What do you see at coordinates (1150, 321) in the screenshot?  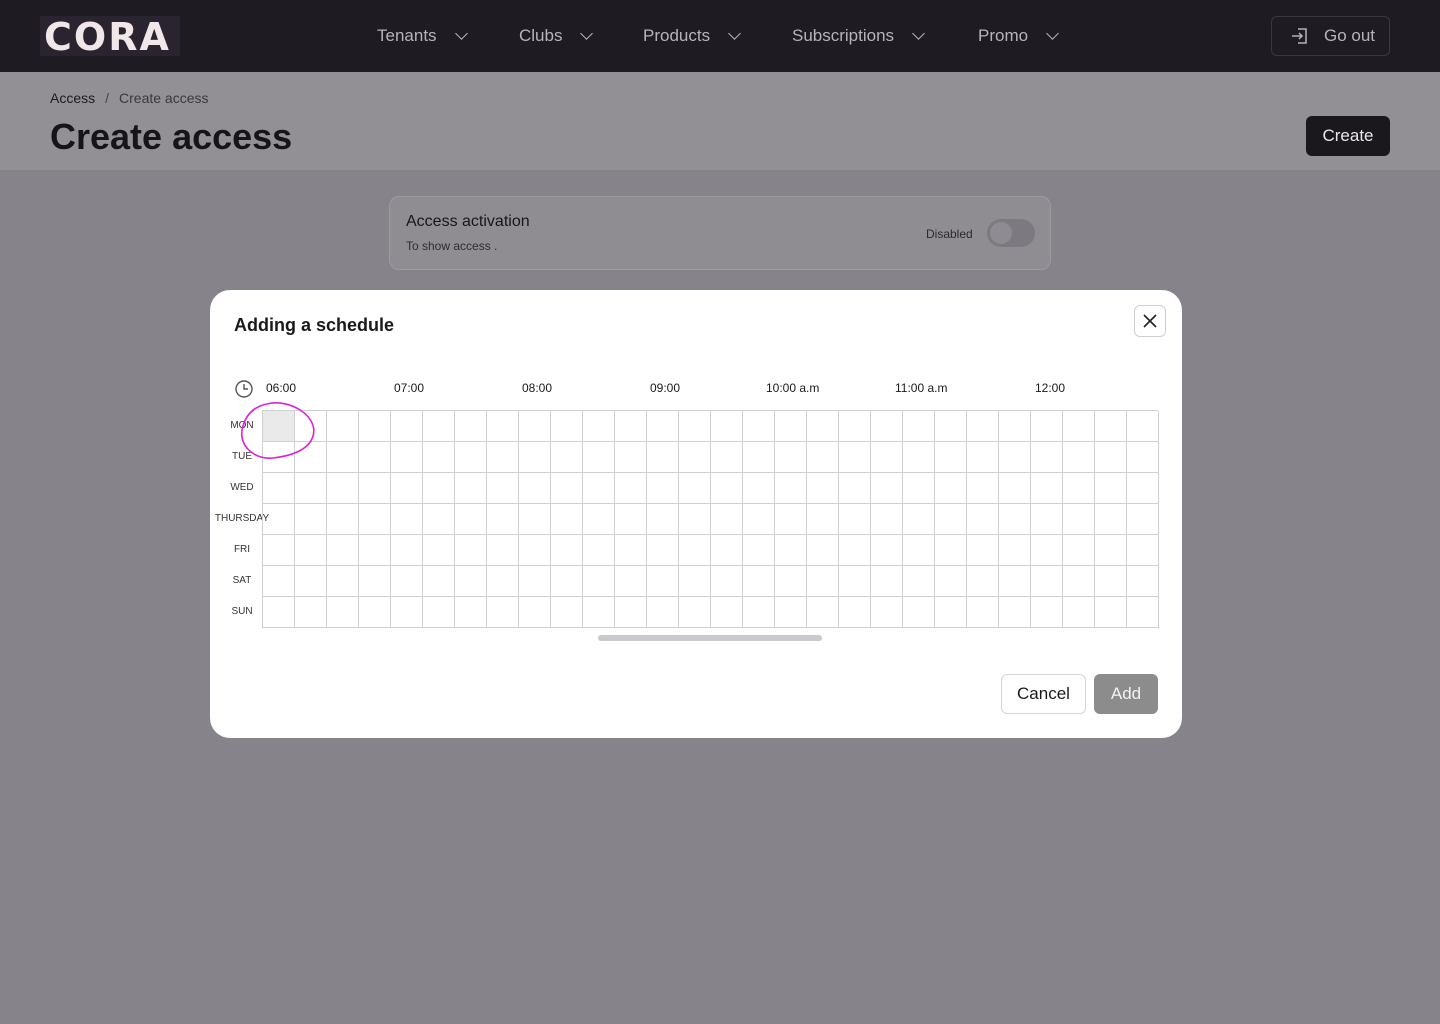 I see `close-button` at bounding box center [1150, 321].